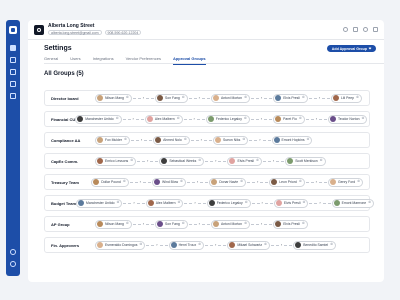 This screenshot has height=300, width=400. I want to click on approver-chip: Sebastical Weeks ⊗, so click(182, 161).